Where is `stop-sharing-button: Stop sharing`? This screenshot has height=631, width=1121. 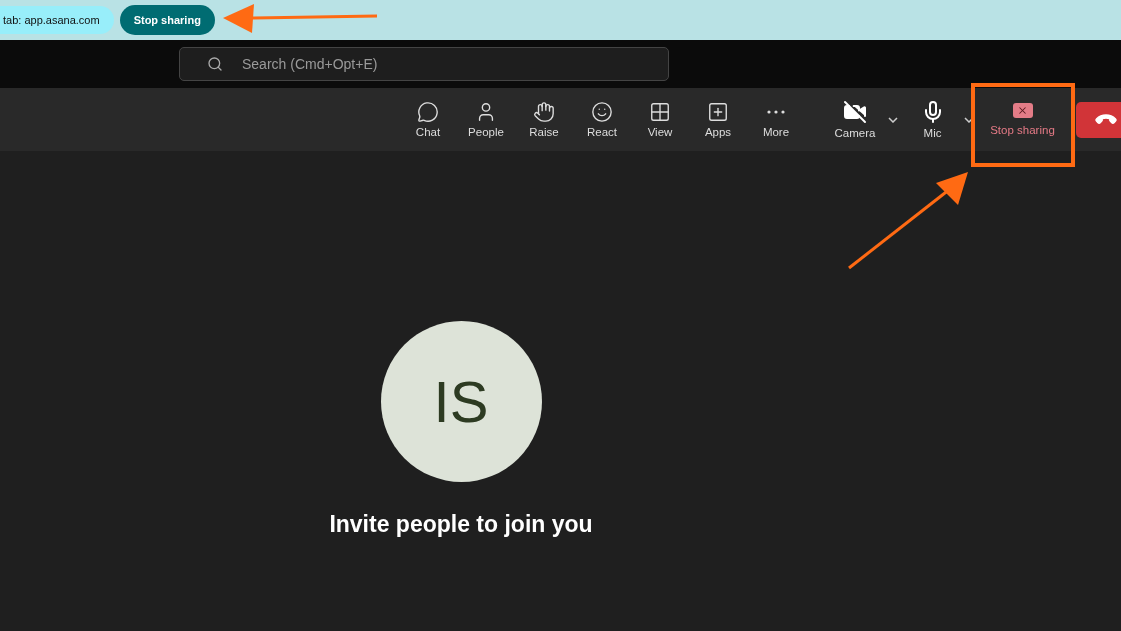
stop-sharing-button: Stop sharing is located at coordinates (167, 20).